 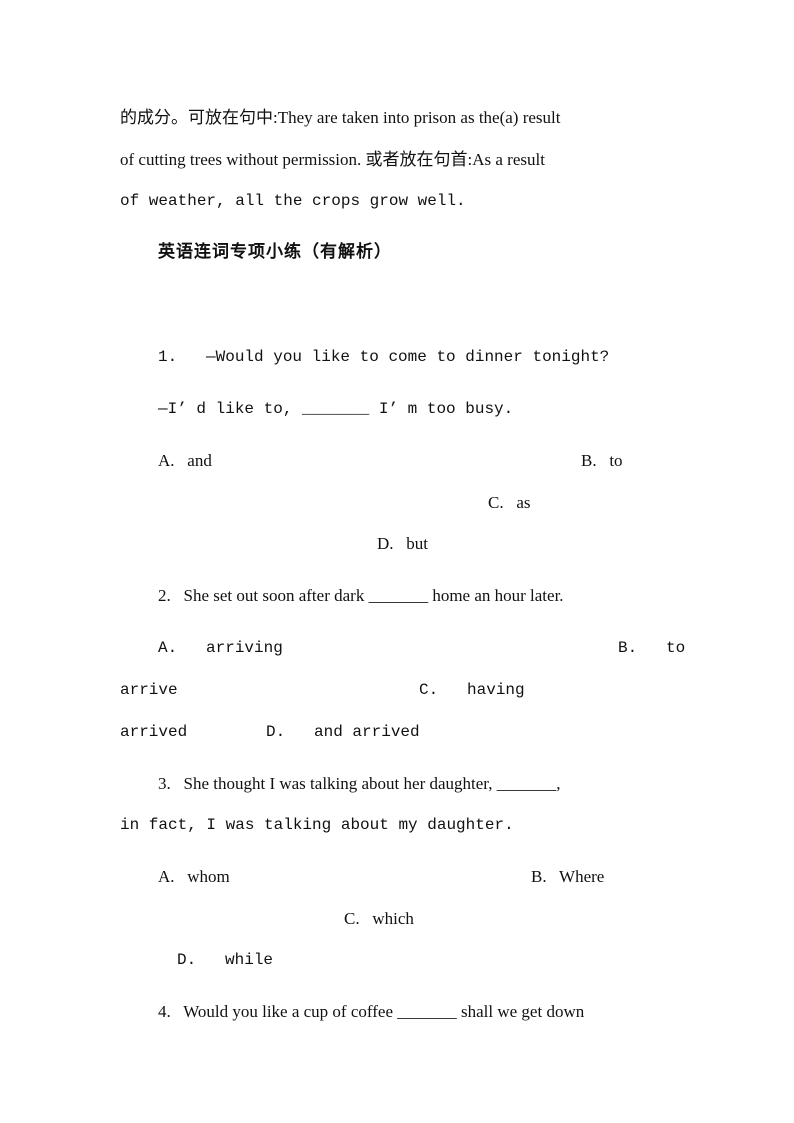 I want to click on q2-option-d: D. and arrived, so click(x=343, y=732).